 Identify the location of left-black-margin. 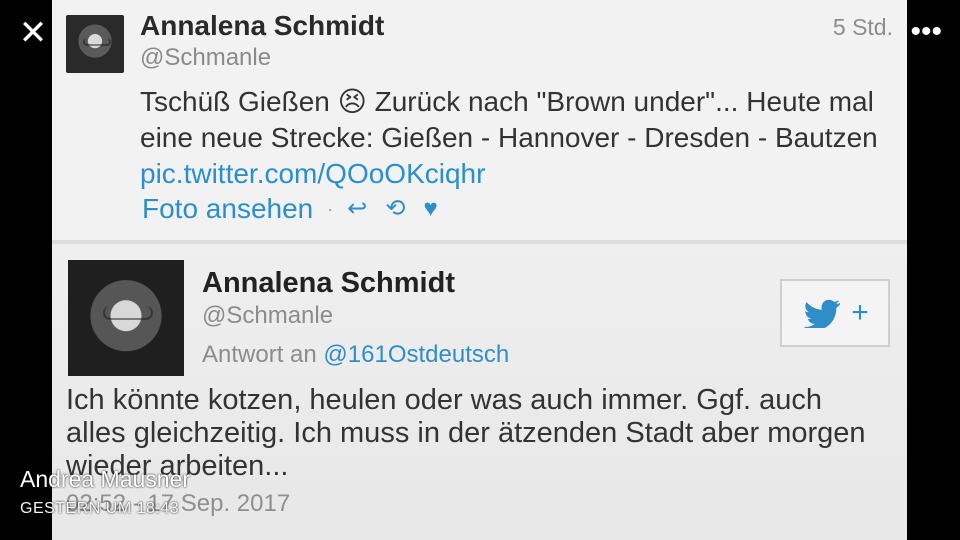
(26, 270).